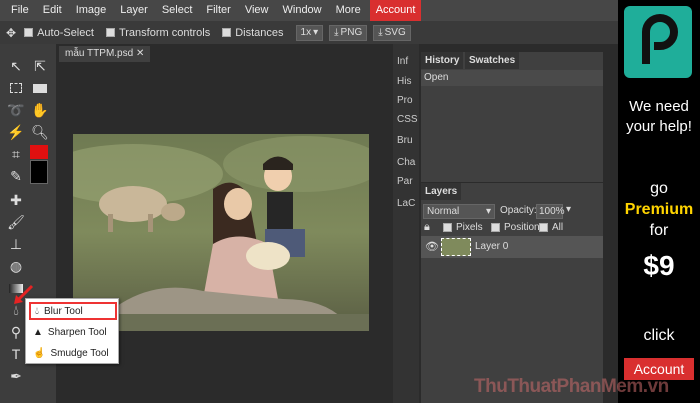 The height and width of the screenshot is (403, 700). What do you see at coordinates (432, 246) in the screenshot?
I see `eye-icon: 👁︎` at bounding box center [432, 246].